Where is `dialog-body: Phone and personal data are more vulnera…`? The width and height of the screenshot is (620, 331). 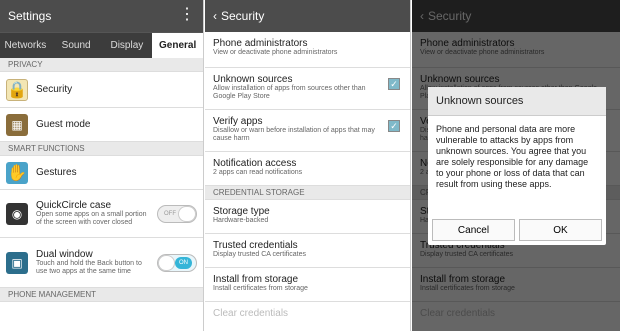
dialog-body: Phone and personal data are more vulnera… is located at coordinates (512, 156).